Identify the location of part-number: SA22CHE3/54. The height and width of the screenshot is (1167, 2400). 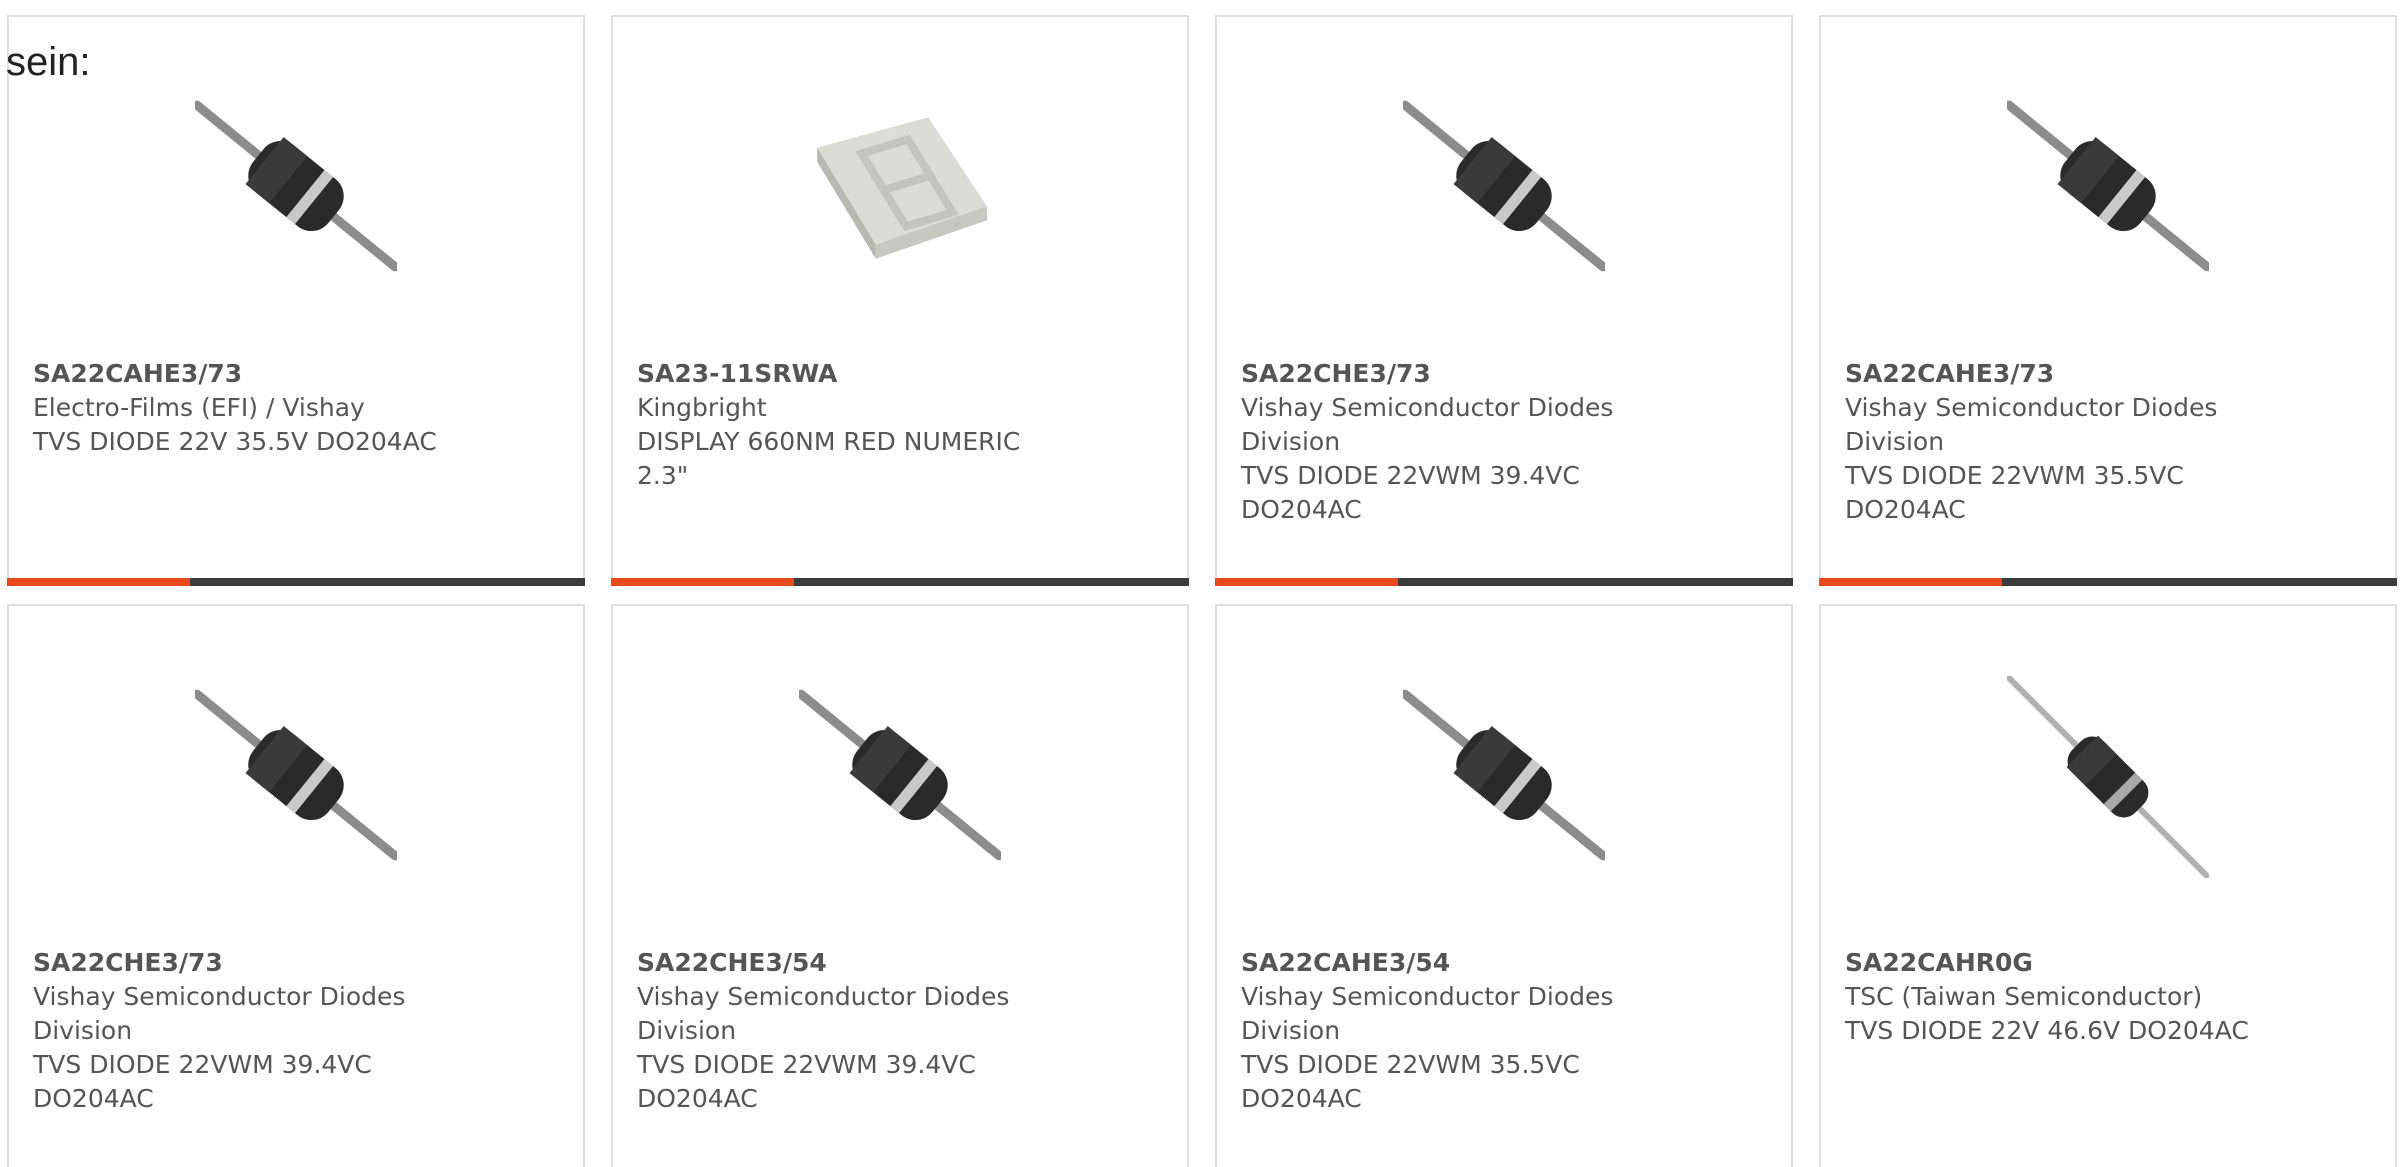
(847, 963).